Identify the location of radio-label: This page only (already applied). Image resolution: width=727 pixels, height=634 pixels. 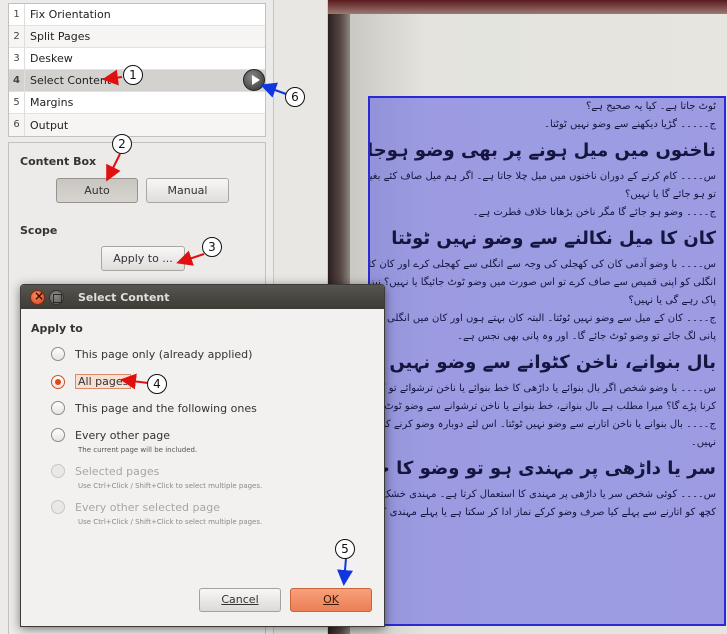
(164, 354).